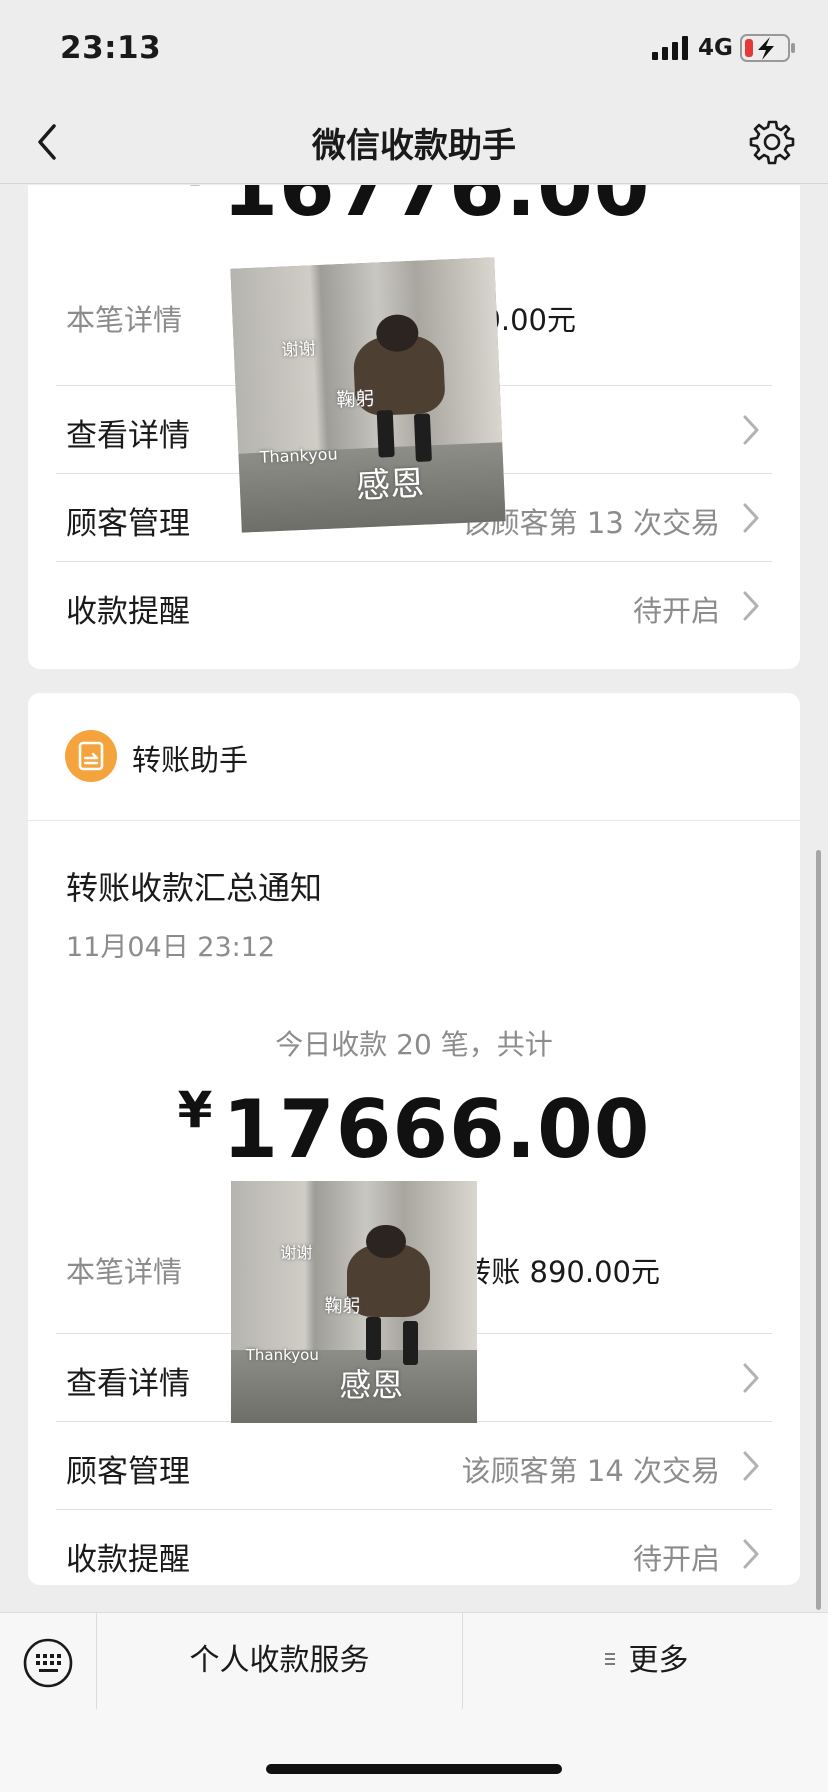 The height and width of the screenshot is (1792, 828). I want to click on row-value: 该顾客第 14 次交易, so click(590, 1471).